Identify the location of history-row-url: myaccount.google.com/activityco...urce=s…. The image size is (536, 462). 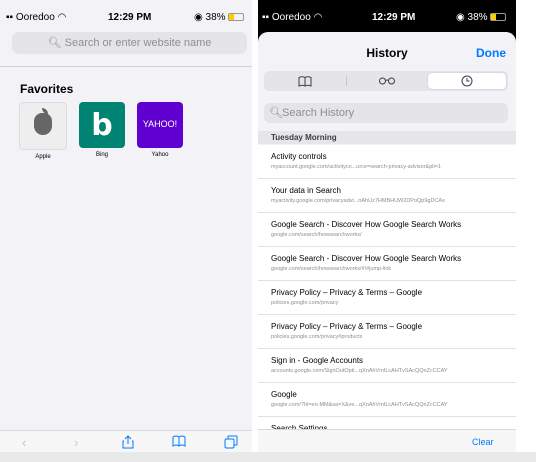
(356, 167).